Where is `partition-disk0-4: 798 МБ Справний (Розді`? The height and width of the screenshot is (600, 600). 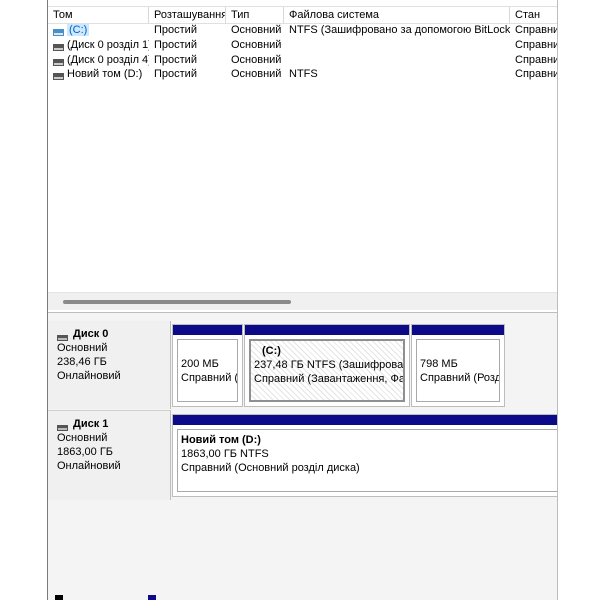
partition-disk0-4: 798 МБ Справний (Розді is located at coordinates (458, 365).